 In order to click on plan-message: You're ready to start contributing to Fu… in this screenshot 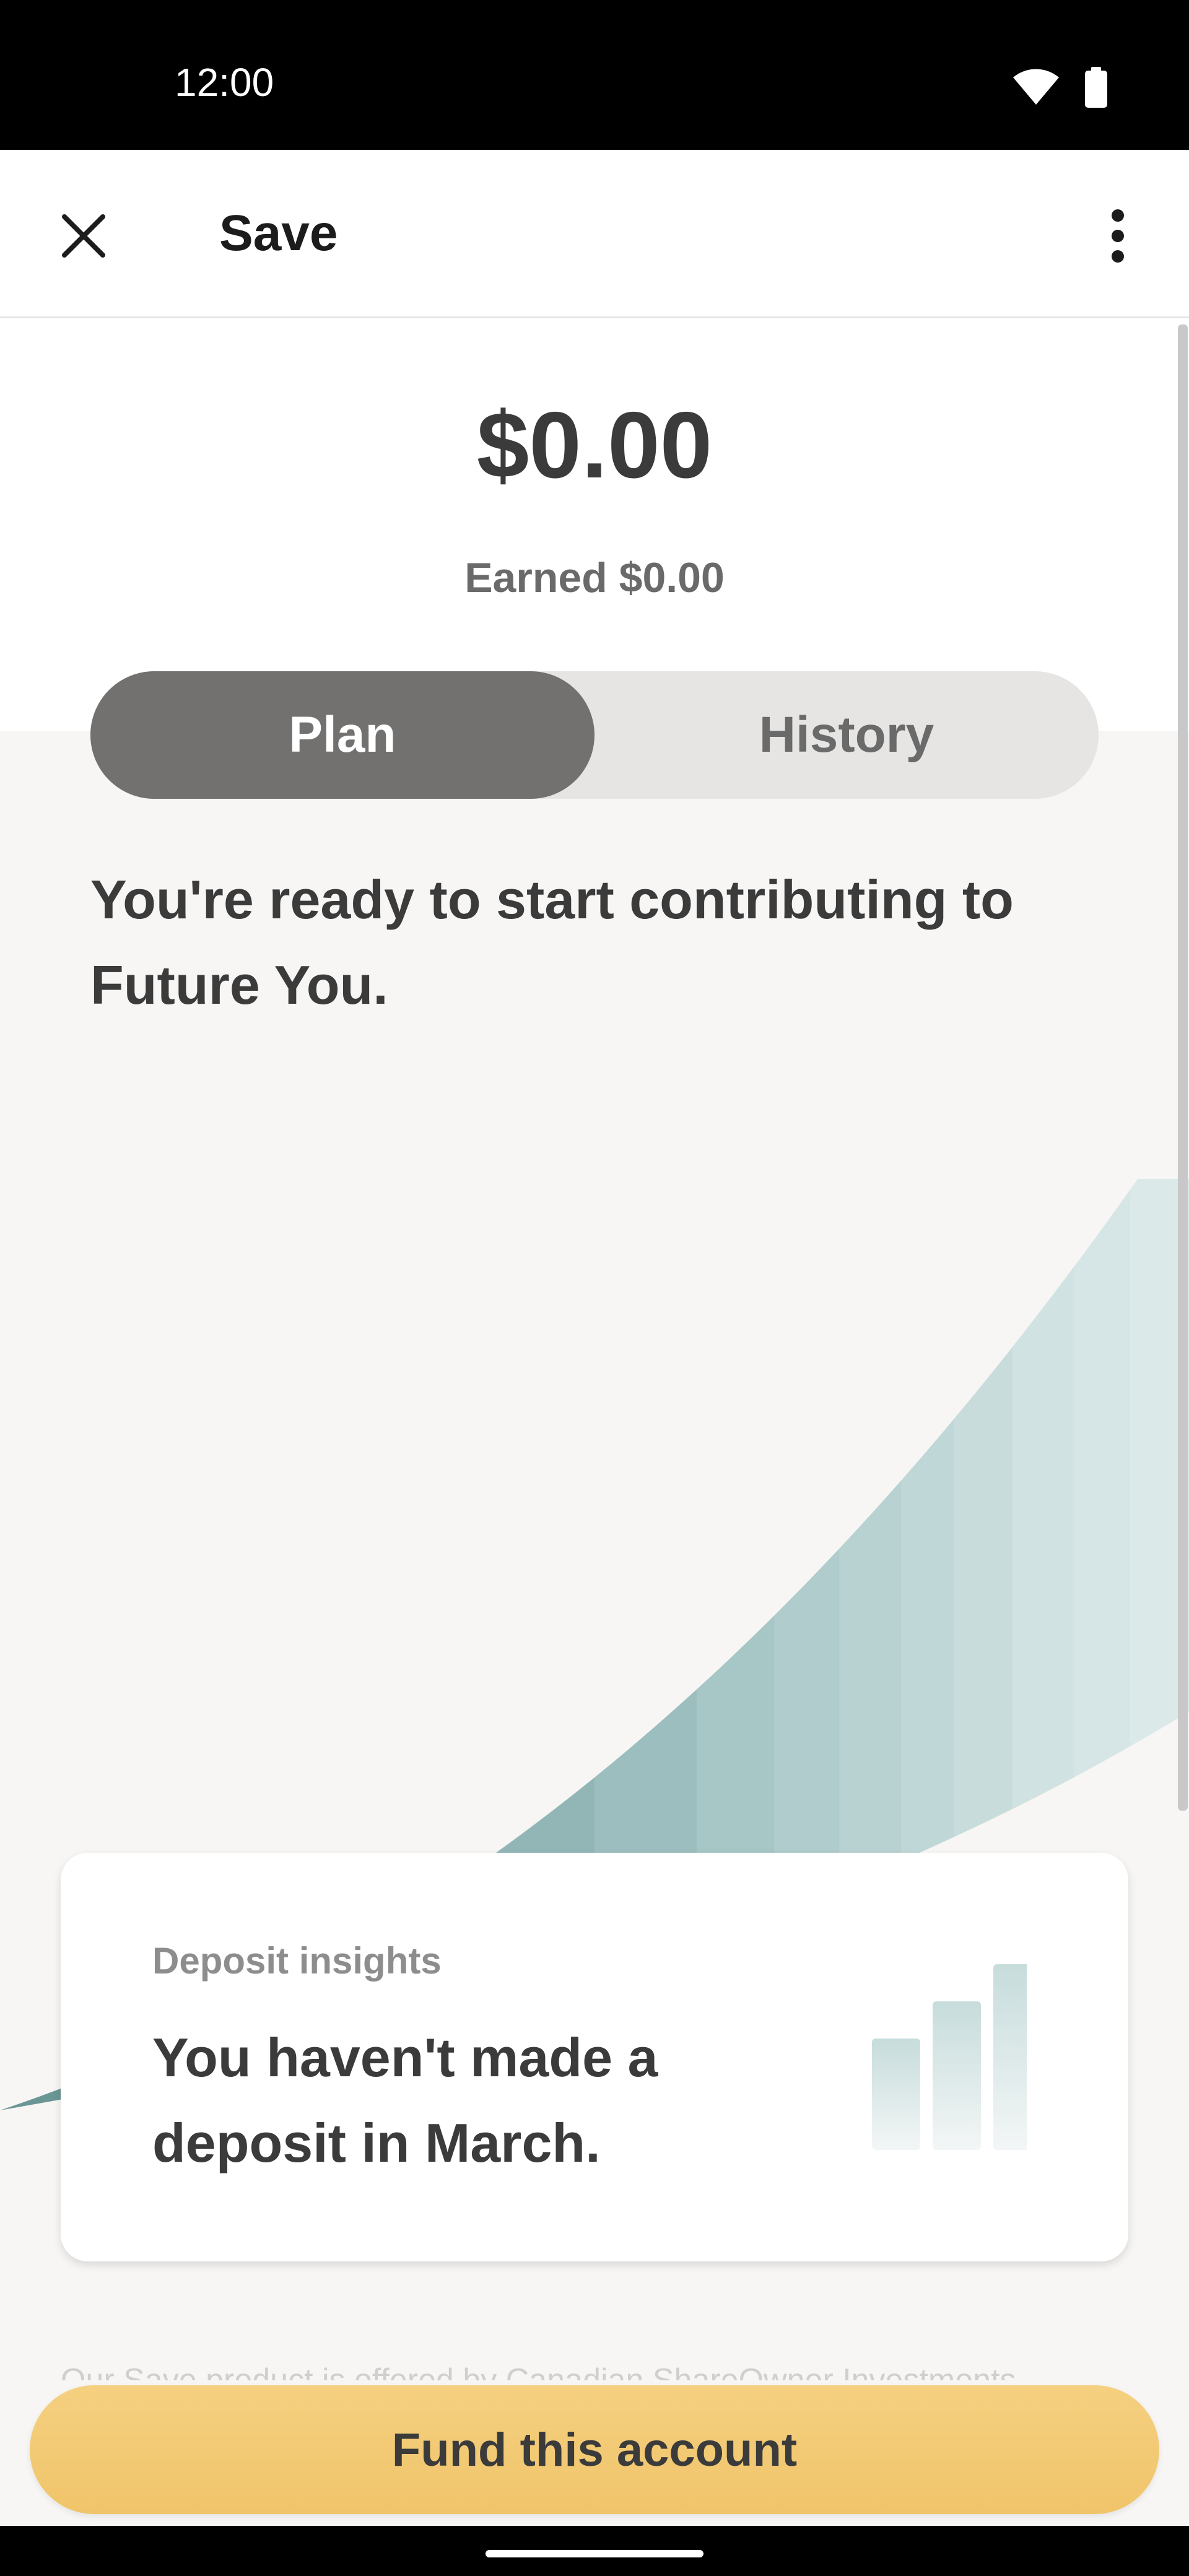, I will do `click(552, 942)`.